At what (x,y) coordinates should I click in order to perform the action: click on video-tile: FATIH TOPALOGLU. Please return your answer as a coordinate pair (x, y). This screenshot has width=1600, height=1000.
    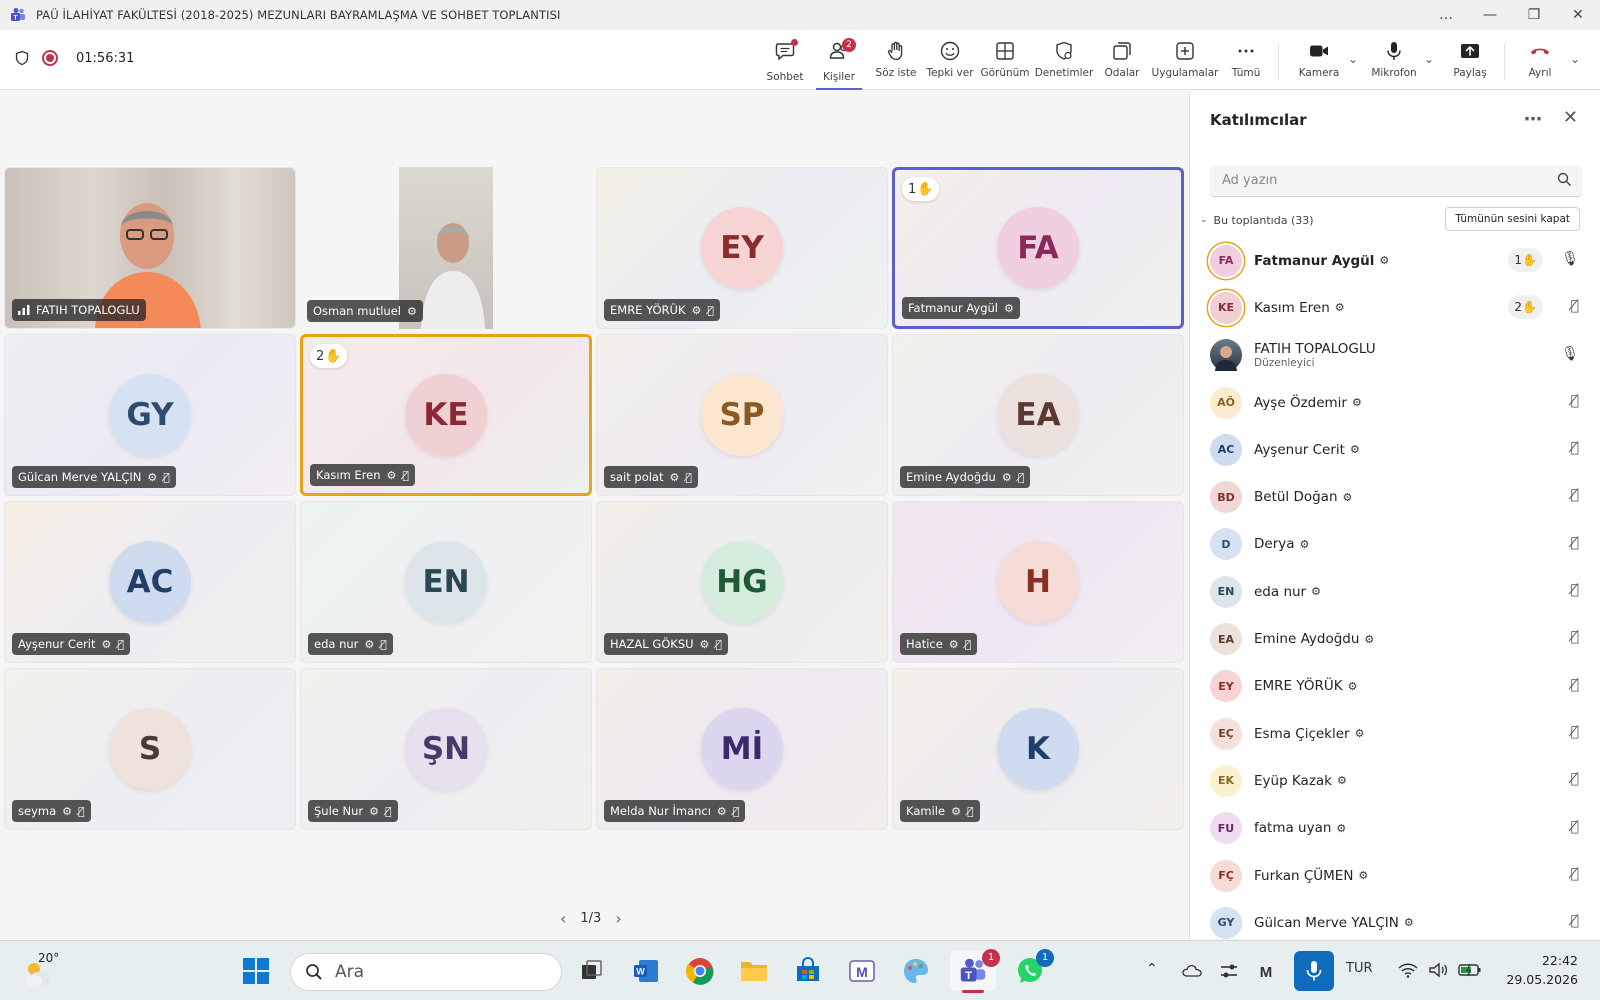
    Looking at the image, I should click on (150, 248).